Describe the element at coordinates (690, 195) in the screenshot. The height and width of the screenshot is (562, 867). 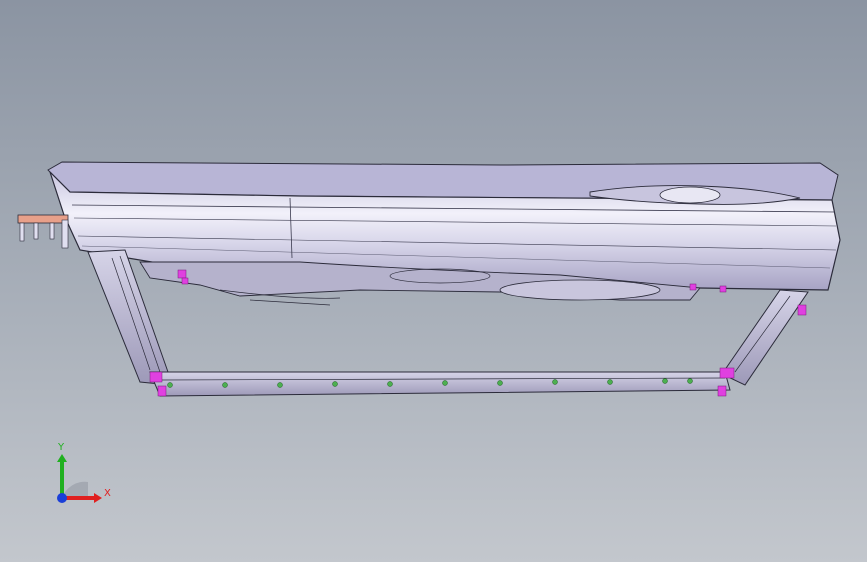
I see `handle-detail` at that location.